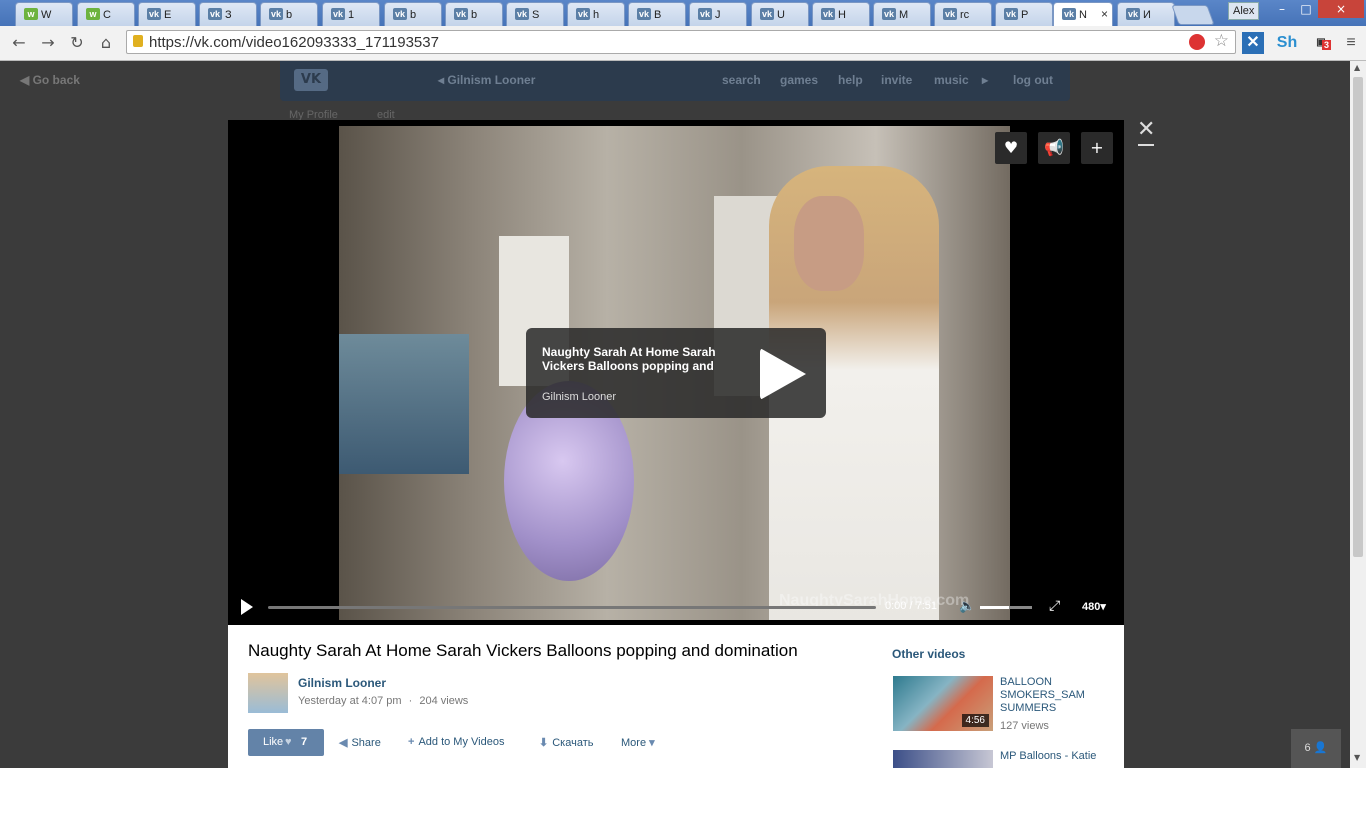 This screenshot has height=821, width=1366. What do you see at coordinates (461, 742) in the screenshot?
I see `add-label: Add to My Videos` at bounding box center [461, 742].